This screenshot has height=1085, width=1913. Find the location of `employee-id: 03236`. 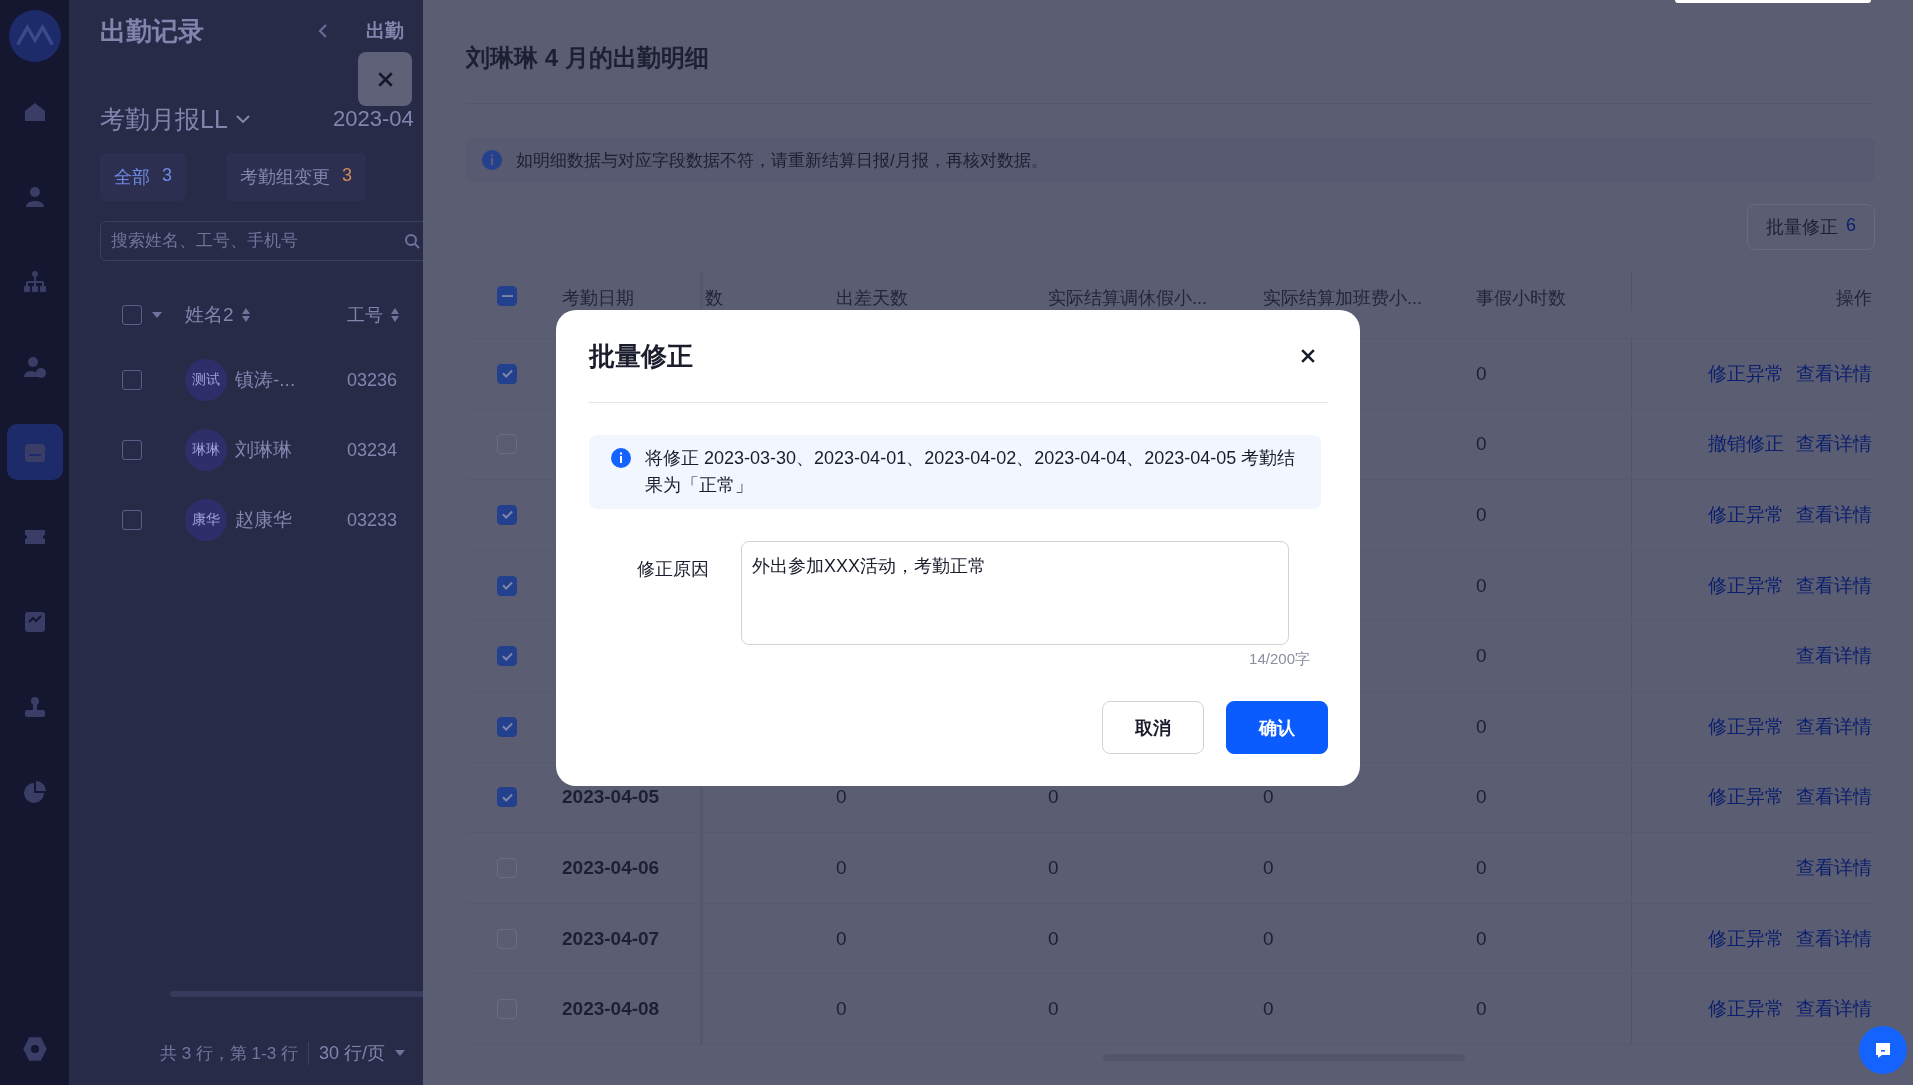

employee-id: 03236 is located at coordinates (372, 380).